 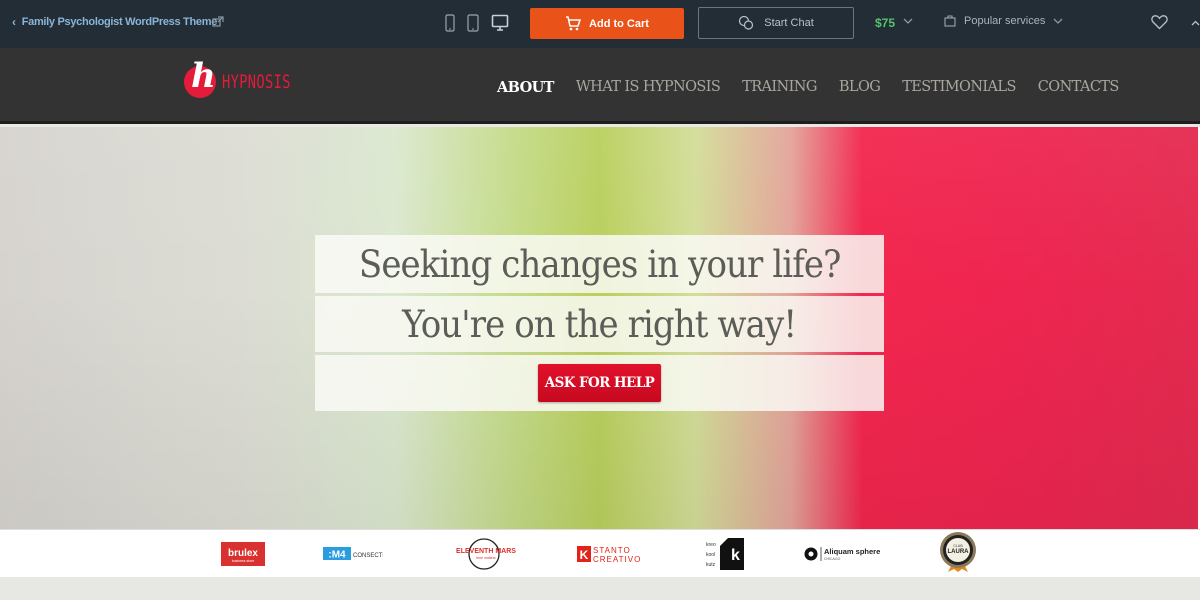 What do you see at coordinates (789, 23) in the screenshot?
I see `start-chat-label: Start Chat` at bounding box center [789, 23].